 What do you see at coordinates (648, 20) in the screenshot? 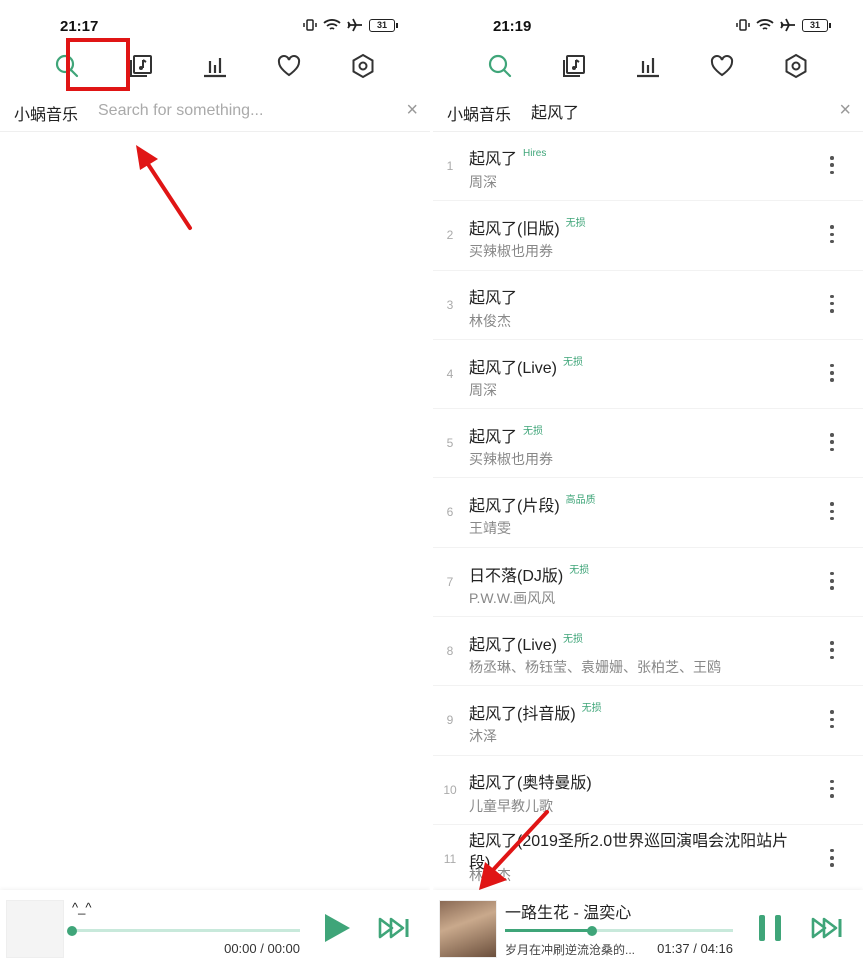
I see `status-bar: 21:19 31` at bounding box center [648, 20].